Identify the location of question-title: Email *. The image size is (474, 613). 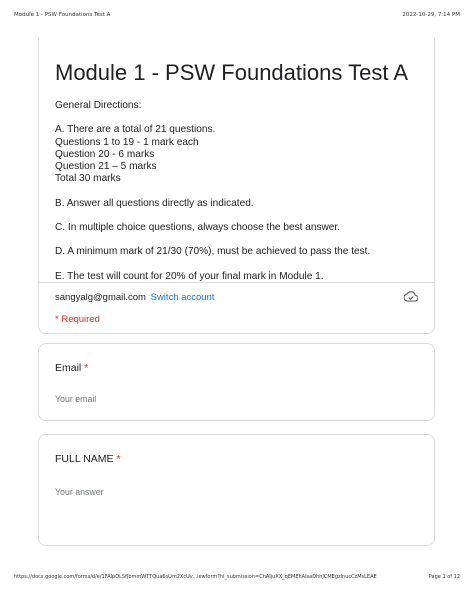
(71, 368).